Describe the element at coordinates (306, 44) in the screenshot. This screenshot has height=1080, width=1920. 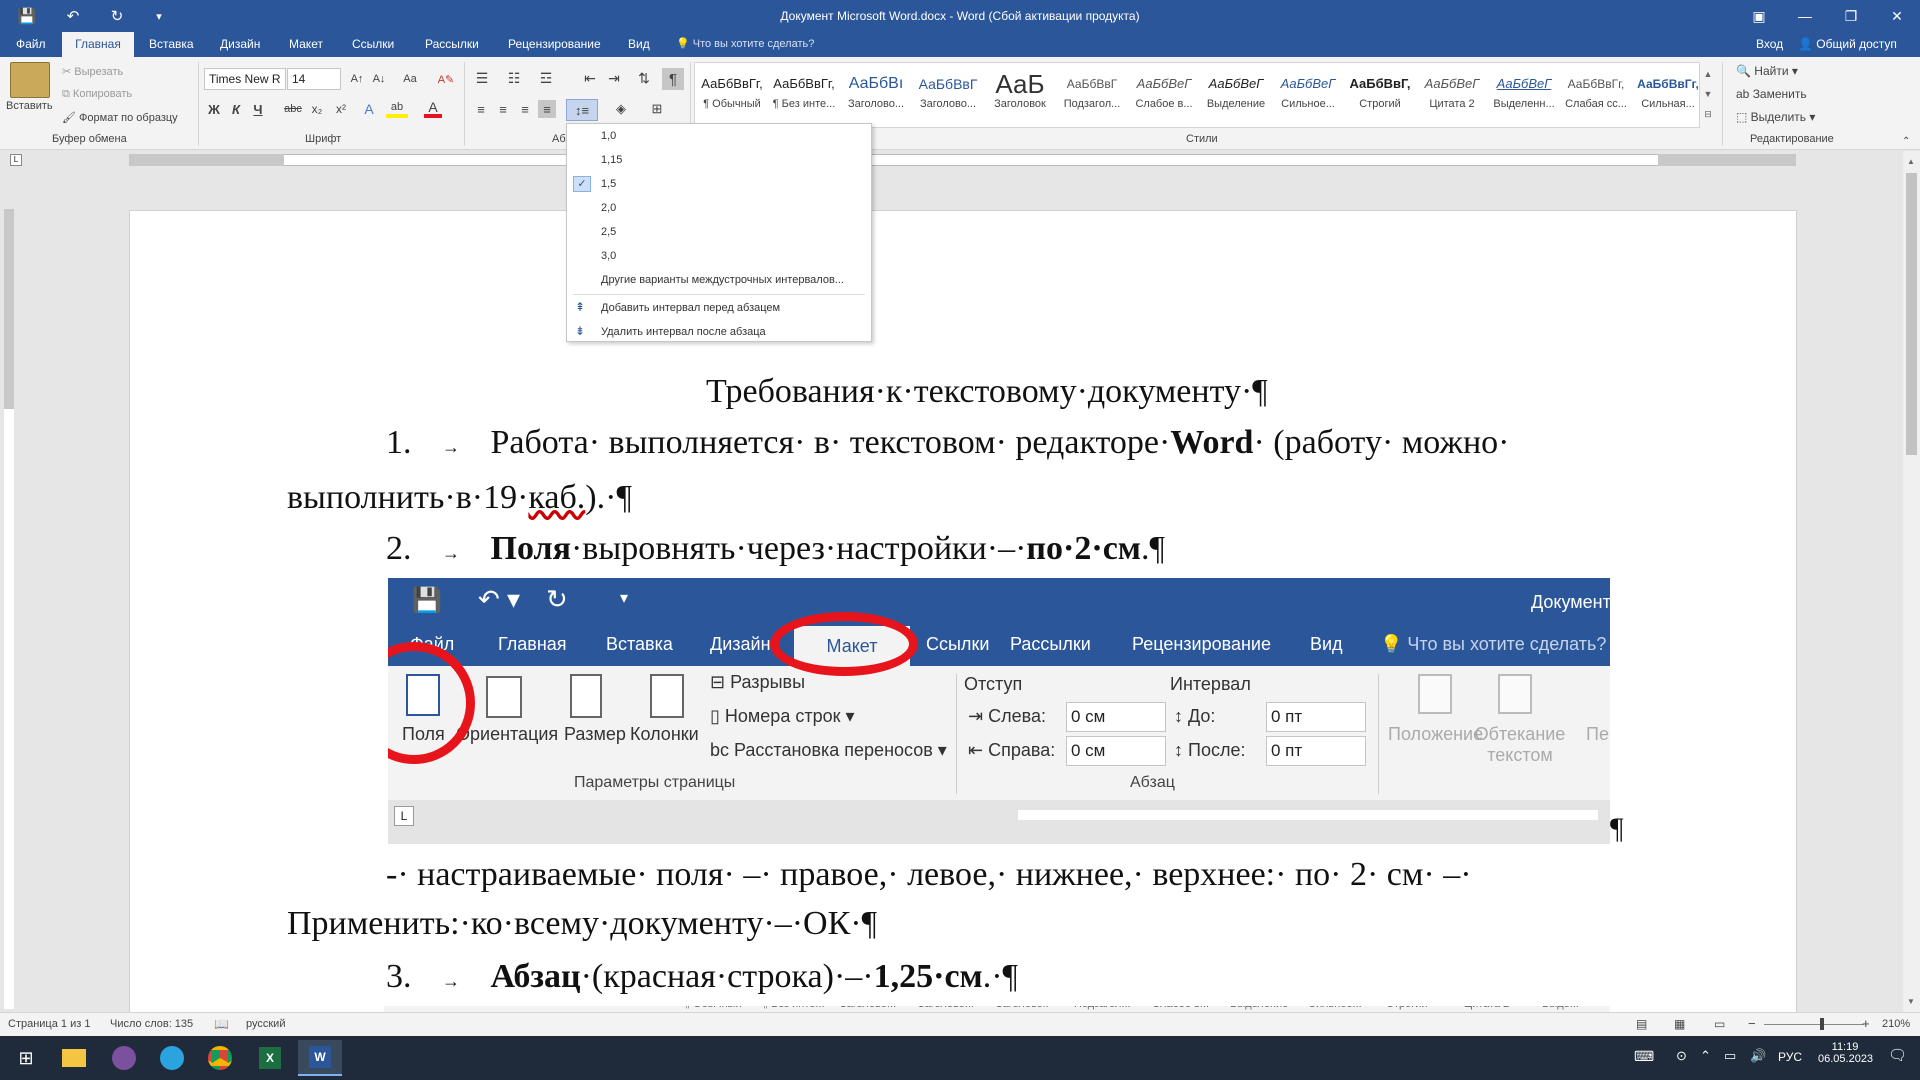
I see `tab-layout: Макет` at that location.